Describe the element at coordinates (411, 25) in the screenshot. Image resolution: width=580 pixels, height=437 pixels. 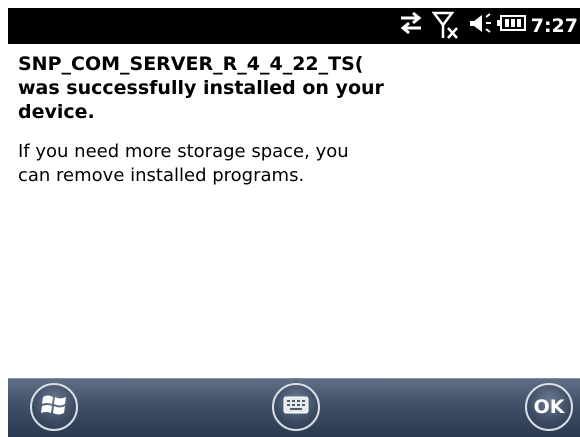
I see `sync-arrows-icon` at that location.